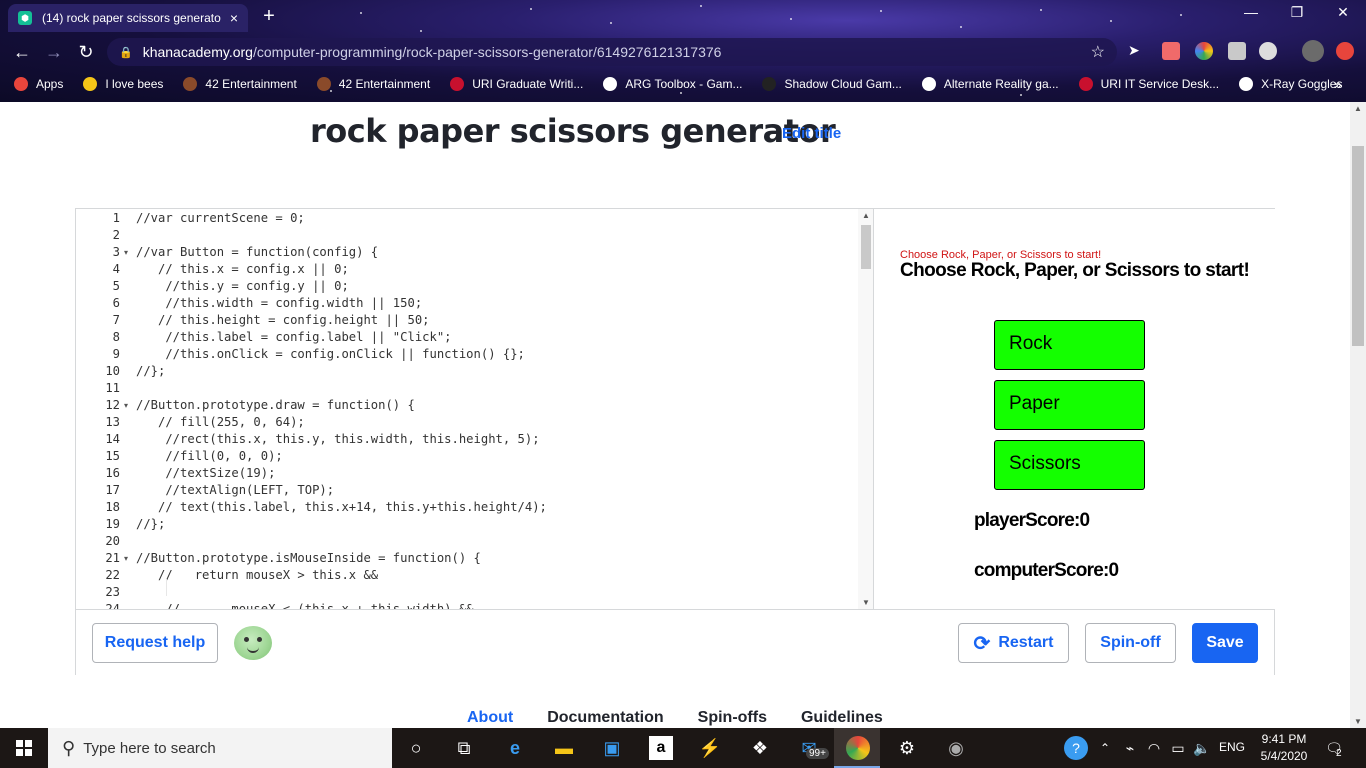 Image resolution: width=1366 pixels, height=768 pixels. Describe the element at coordinates (220, 748) in the screenshot. I see `taskbar-search: ⚲ Type here to search` at that location.